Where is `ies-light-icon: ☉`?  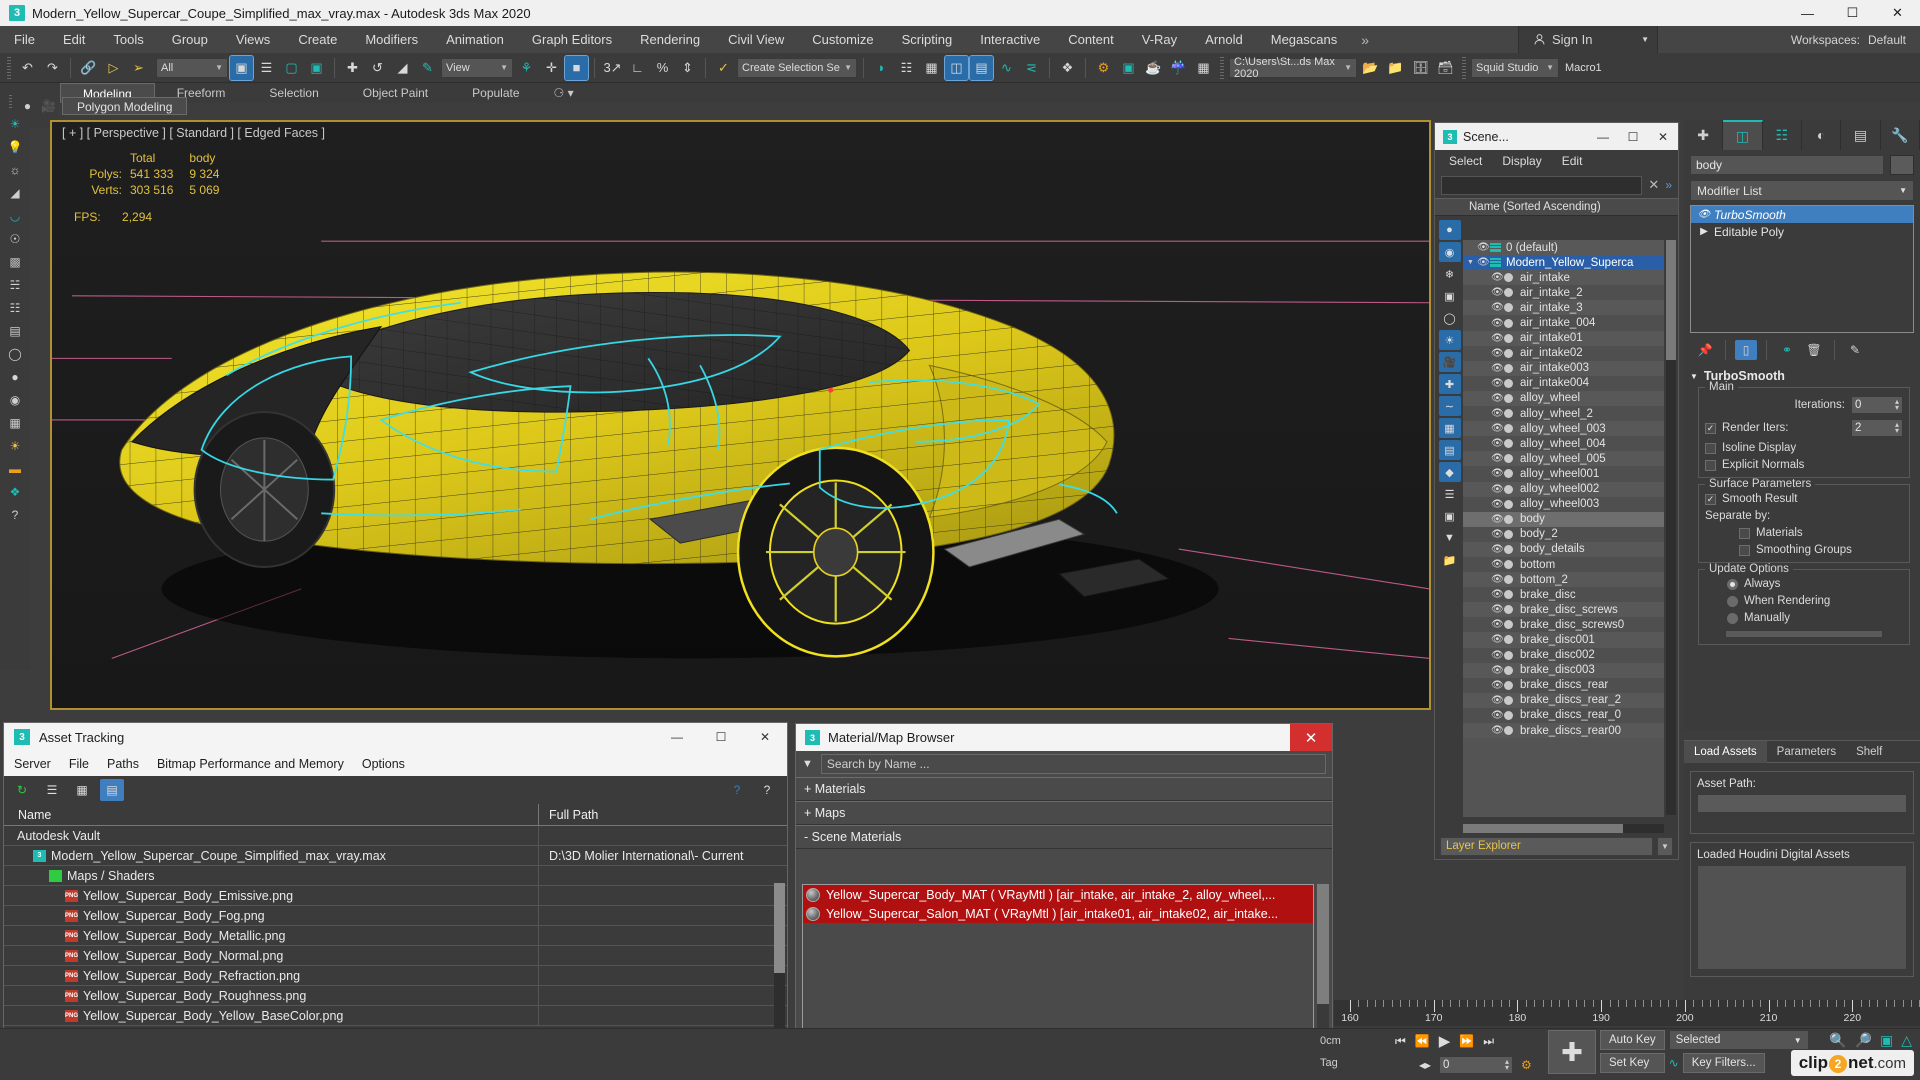
ies-light-icon: ☉ is located at coordinates (15, 239).